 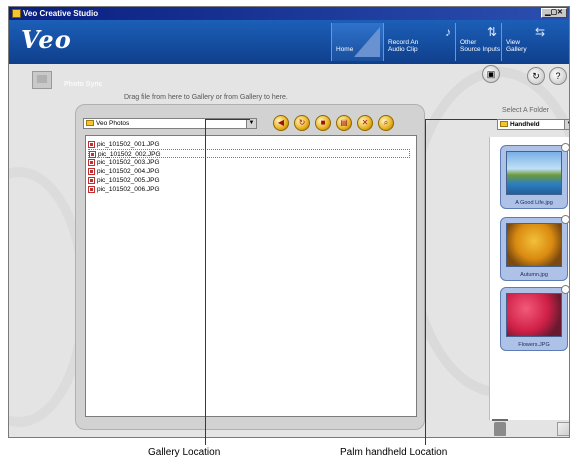 I want to click on record-audio-button: ♪ Record An Audio Clip, so click(x=419, y=42).